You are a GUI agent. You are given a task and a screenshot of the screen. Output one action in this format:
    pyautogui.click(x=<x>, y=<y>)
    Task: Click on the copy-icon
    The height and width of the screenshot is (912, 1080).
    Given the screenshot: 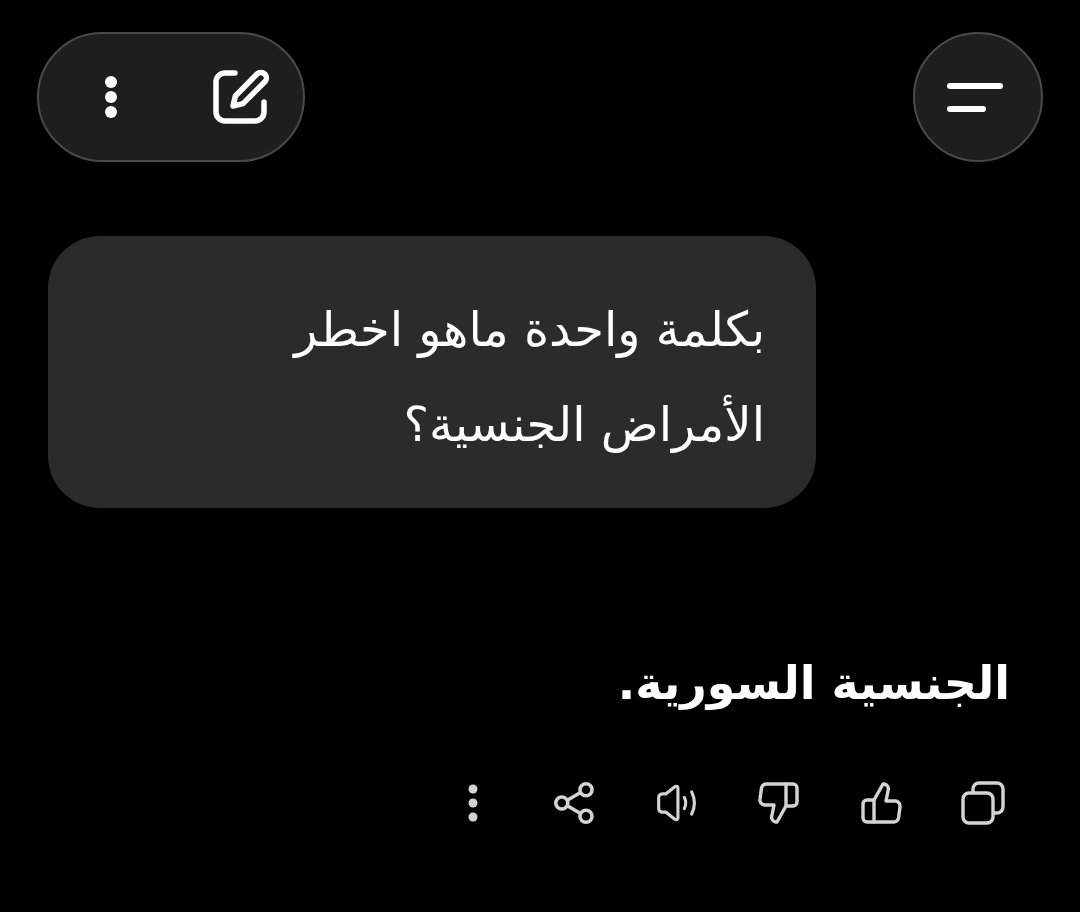 What is the action you would take?
    pyautogui.click(x=983, y=803)
    